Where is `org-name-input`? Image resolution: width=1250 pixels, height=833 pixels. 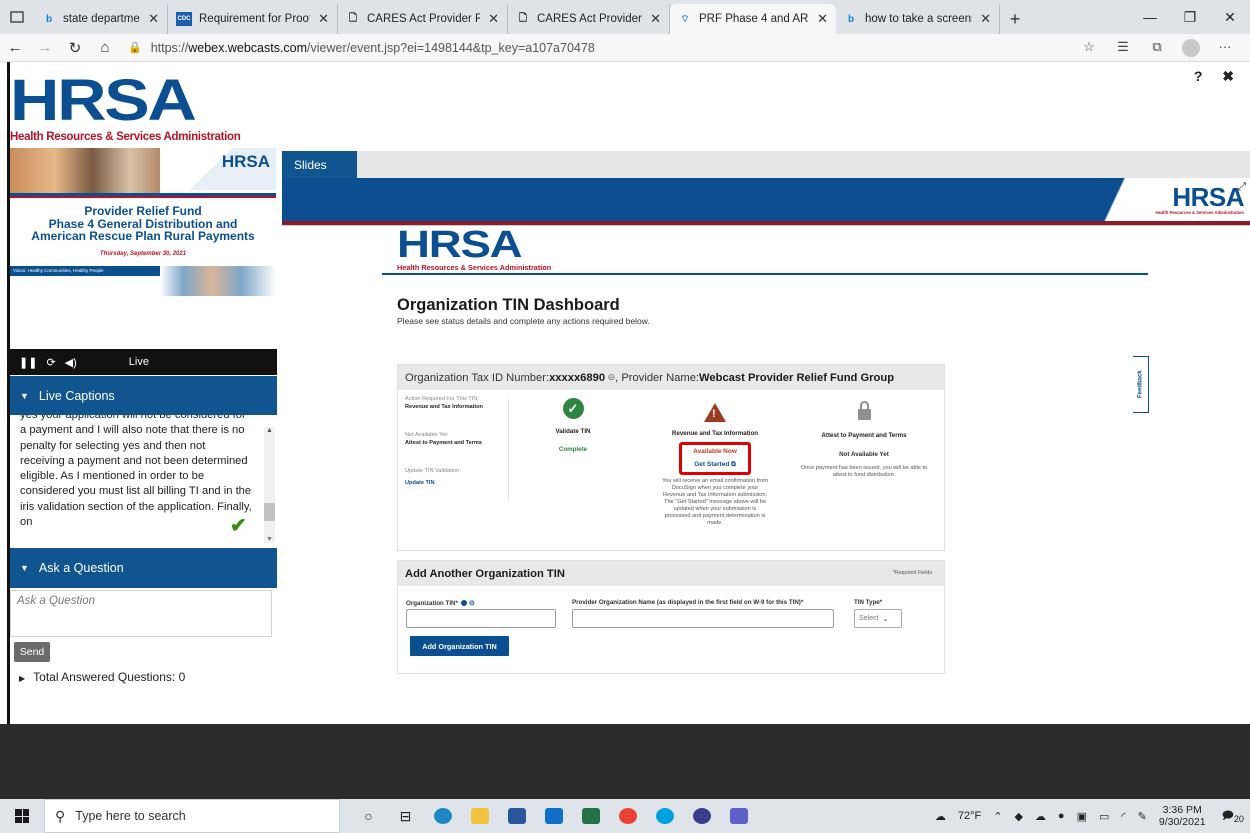
org-name-input is located at coordinates (703, 618).